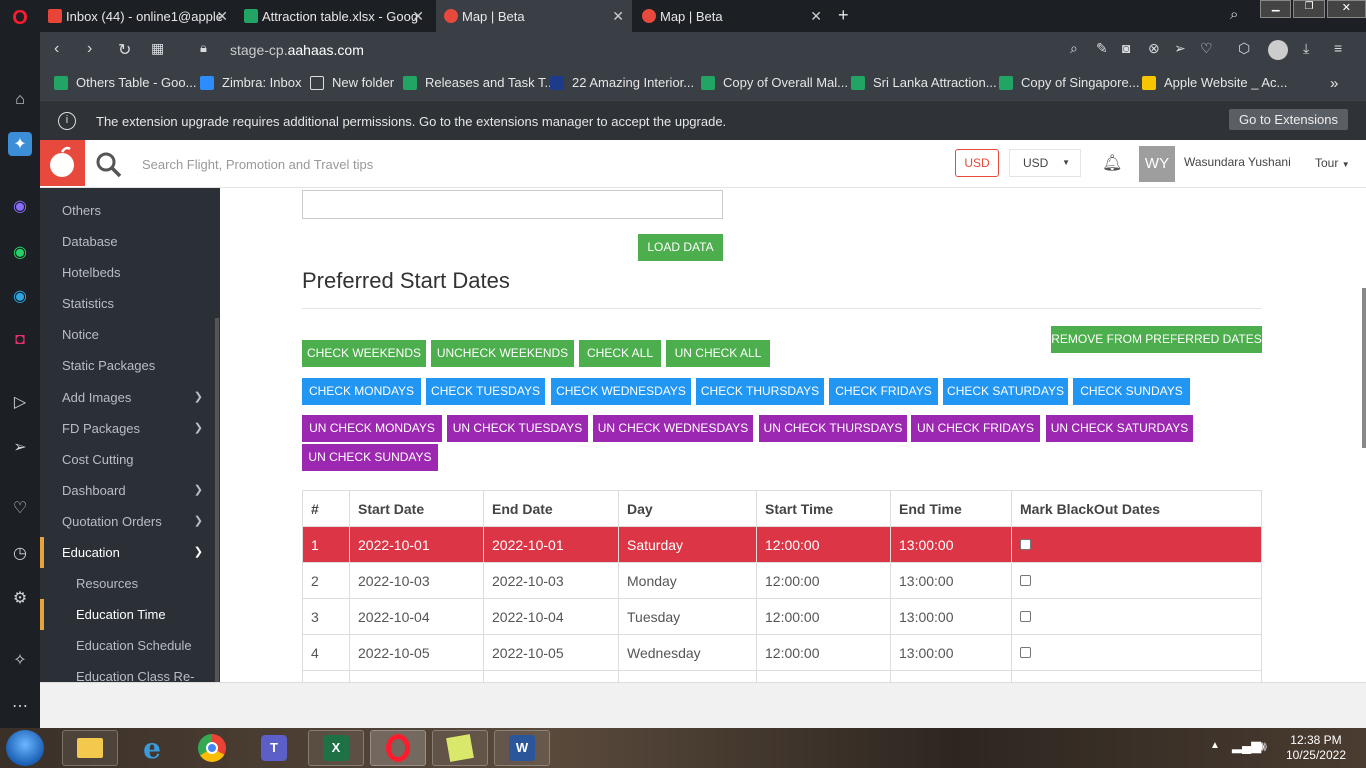 This screenshot has width=1366, height=768. Describe the element at coordinates (127, 397) in the screenshot. I see `sidebar-item-add-images: Add Images ❯` at that location.